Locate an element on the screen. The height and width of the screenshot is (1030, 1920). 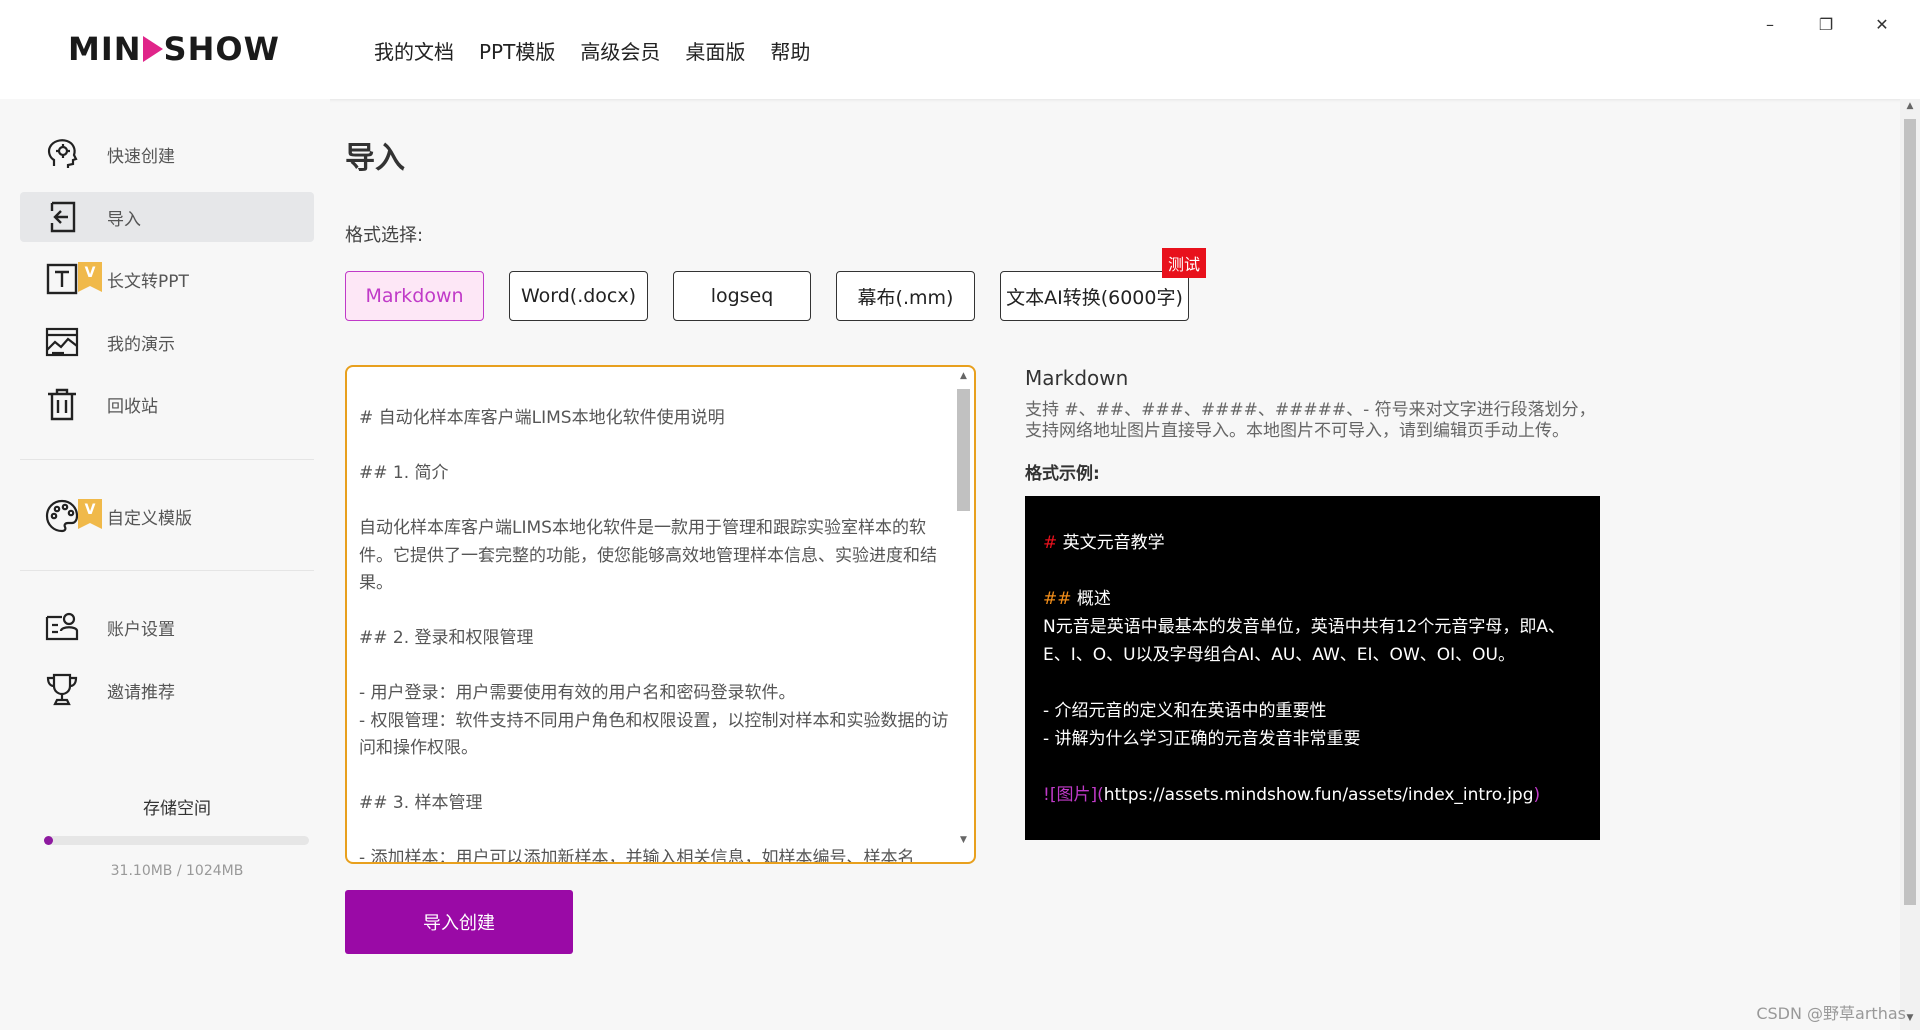
example-line: - 讲解为什么学习正确的元音发音非常重要 is located at coordinates (1202, 739).